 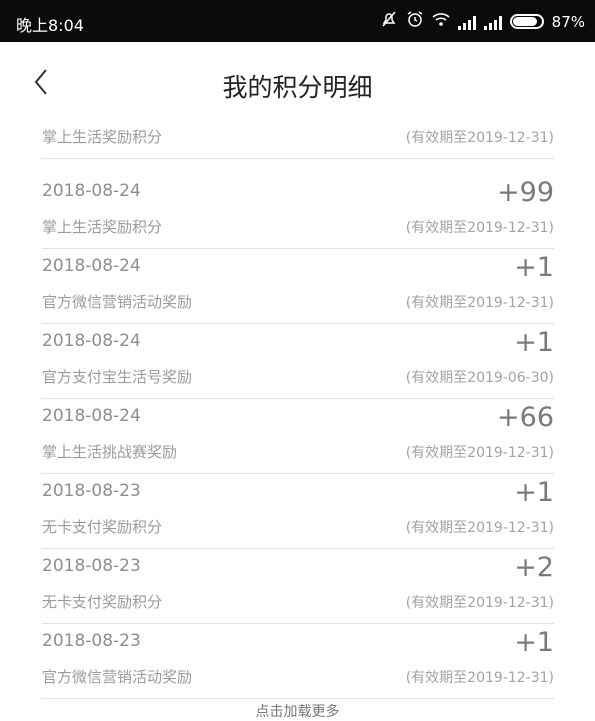 I want to click on mute-icon, so click(x=389, y=21).